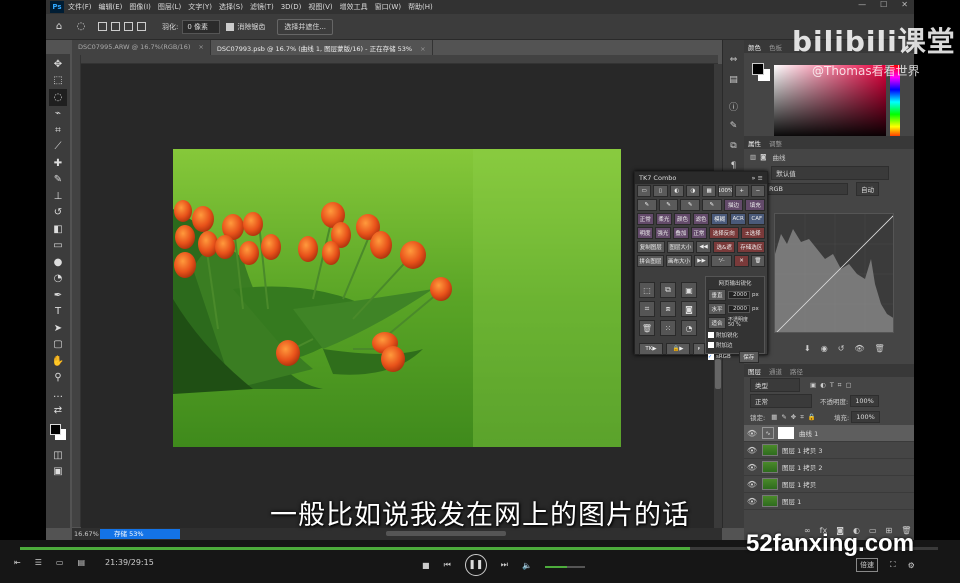 This screenshot has width=960, height=583. I want to click on home-icon: ⌂, so click(59, 27).